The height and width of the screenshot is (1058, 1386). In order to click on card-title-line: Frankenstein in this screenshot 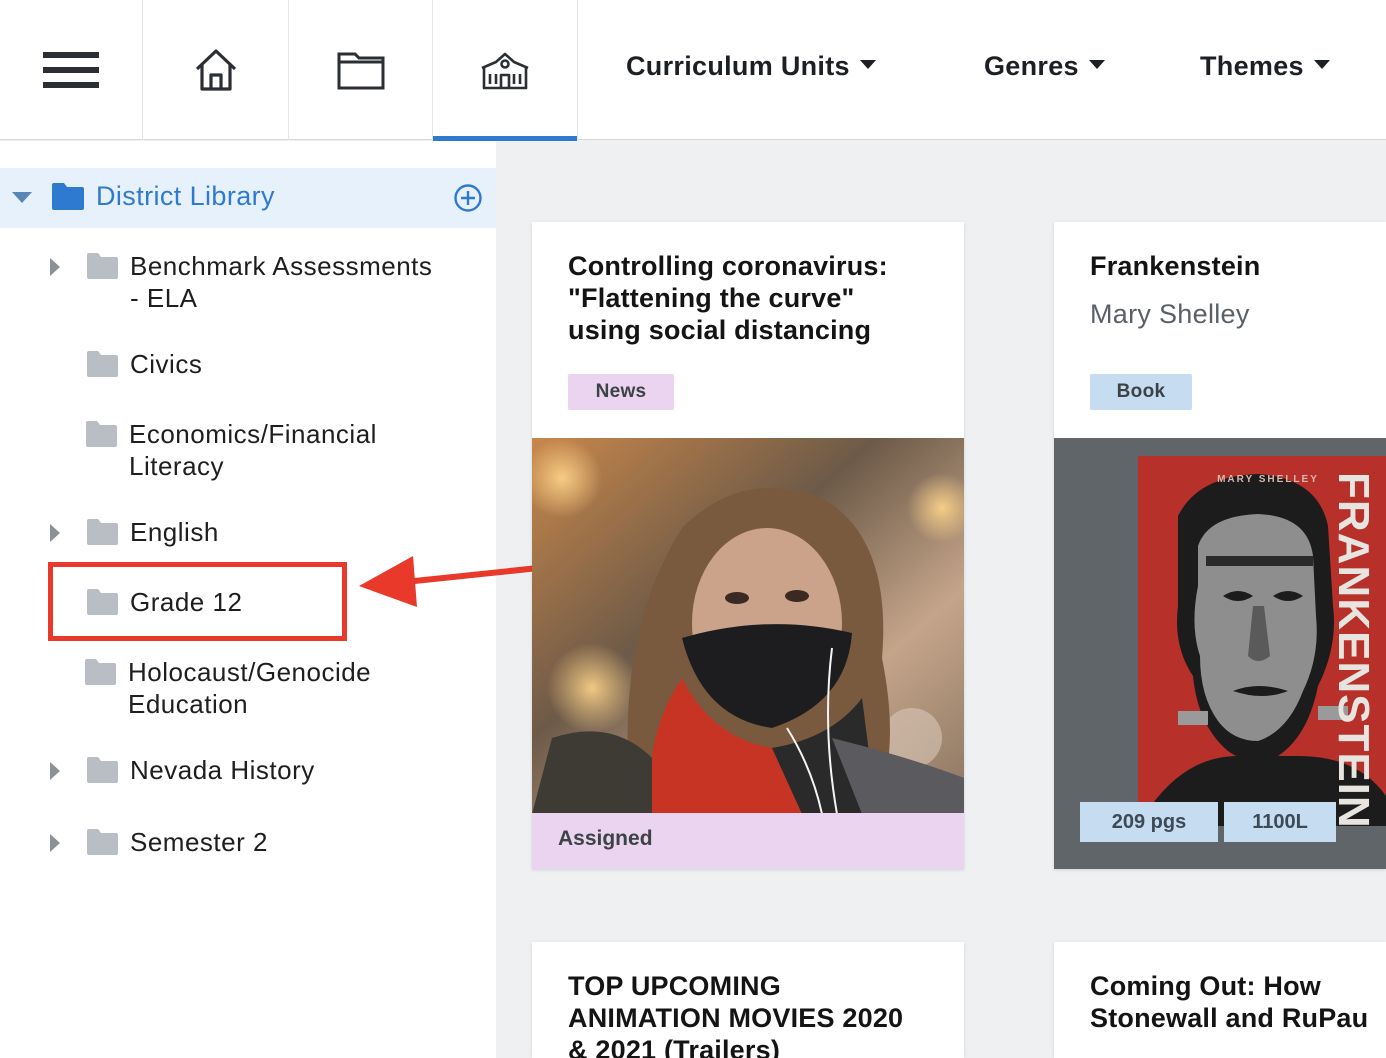, I will do `click(1175, 266)`.